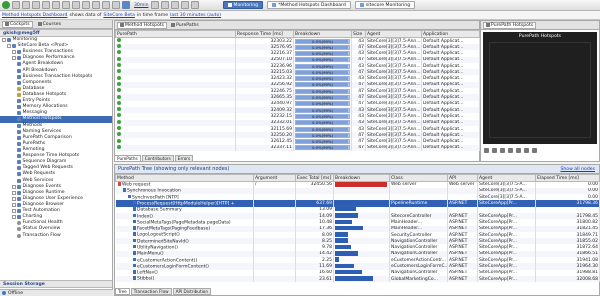  What do you see at coordinates (19, 217) in the screenshot?
I see `folder-icon` at bounding box center [19, 217].